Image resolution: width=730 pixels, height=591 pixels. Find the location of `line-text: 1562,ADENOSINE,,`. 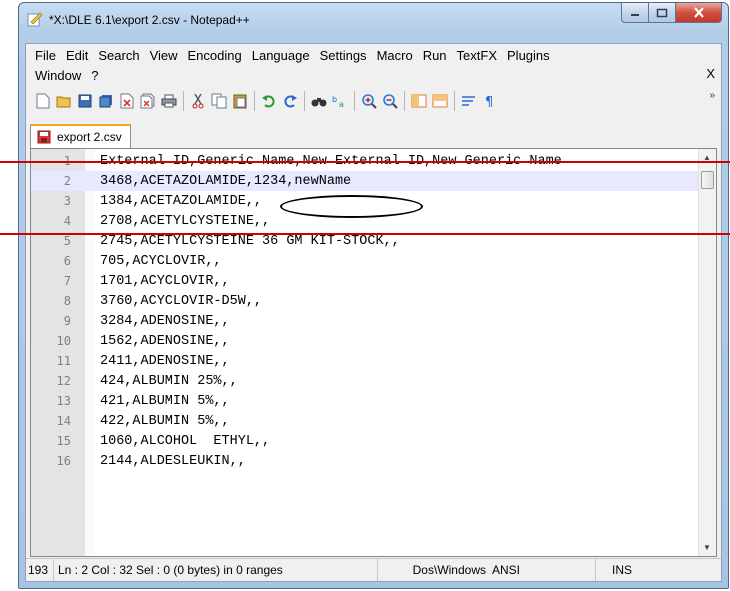

line-text: 1562,ADENOSINE,, is located at coordinates (165, 341).